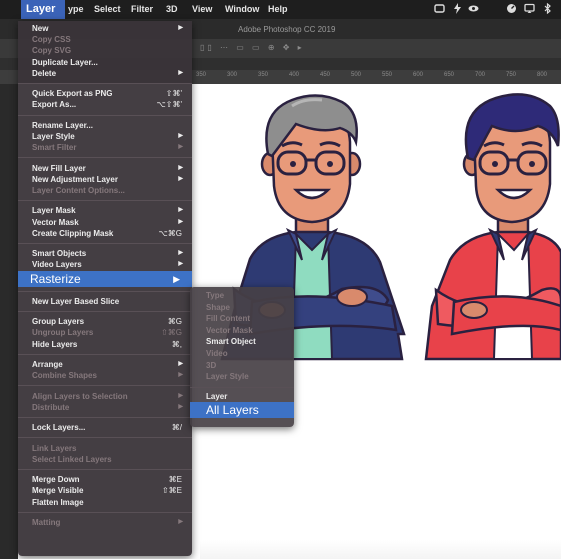 This screenshot has height=559, width=561. What do you see at coordinates (242, 307) in the screenshot?
I see `menu-item-shape: Shape` at bounding box center [242, 307].